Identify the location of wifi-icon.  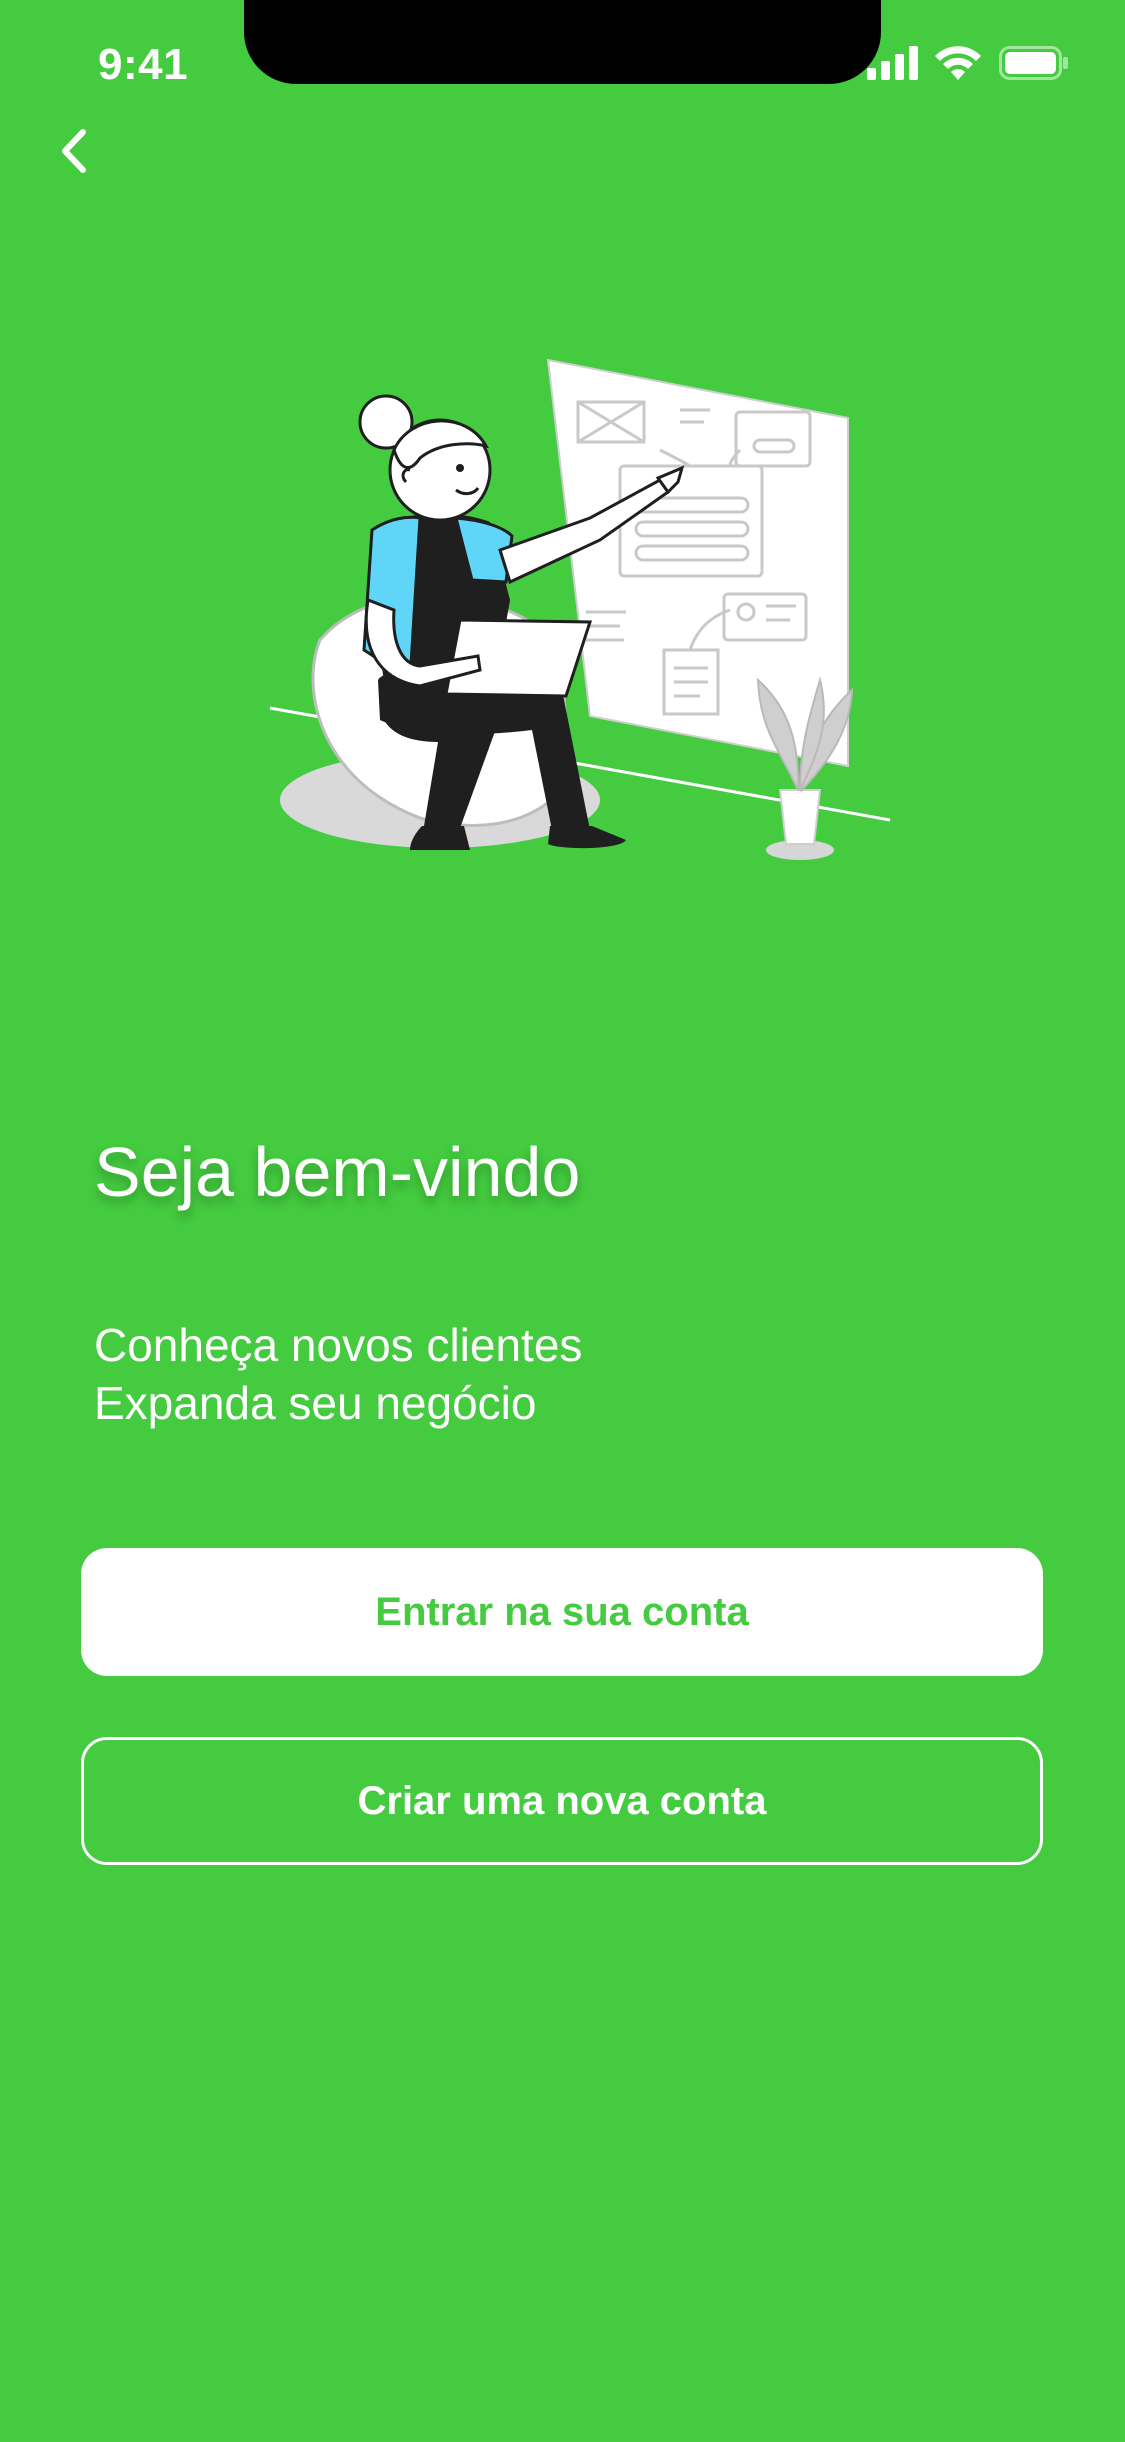
(958, 63).